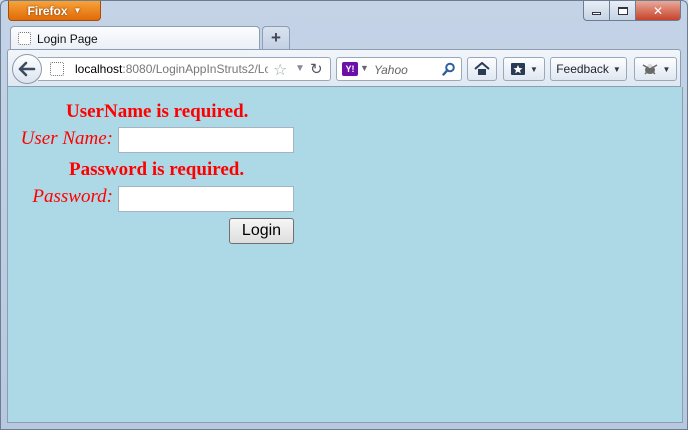 The image size is (688, 430). What do you see at coordinates (518, 69) in the screenshot?
I see `bookmarks-icon` at bounding box center [518, 69].